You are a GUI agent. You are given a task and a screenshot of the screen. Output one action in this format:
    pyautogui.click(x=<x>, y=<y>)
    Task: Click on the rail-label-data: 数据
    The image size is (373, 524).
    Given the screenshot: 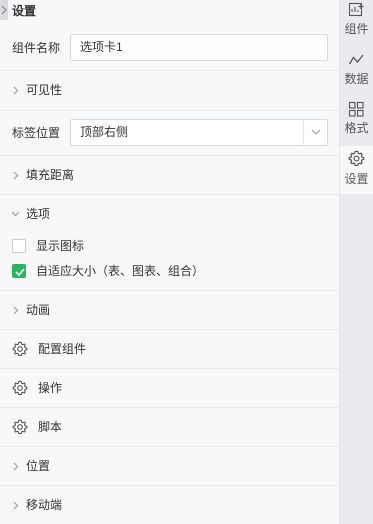 What is the action you would take?
    pyautogui.click(x=356, y=79)
    